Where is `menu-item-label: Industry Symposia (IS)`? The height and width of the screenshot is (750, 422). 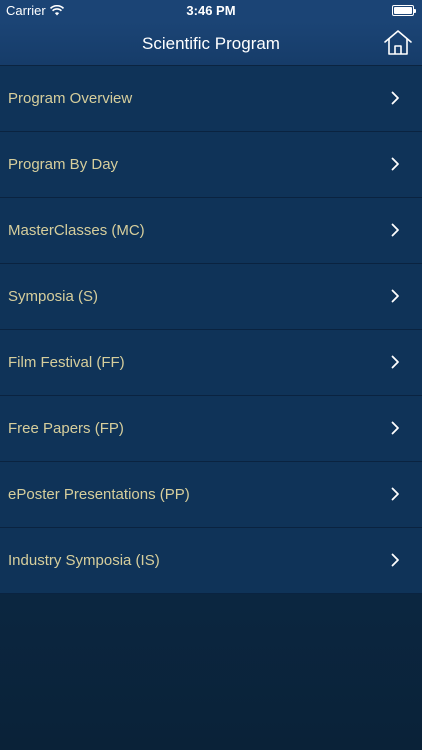
menu-item-label: Industry Symposia (IS) is located at coordinates (84, 560).